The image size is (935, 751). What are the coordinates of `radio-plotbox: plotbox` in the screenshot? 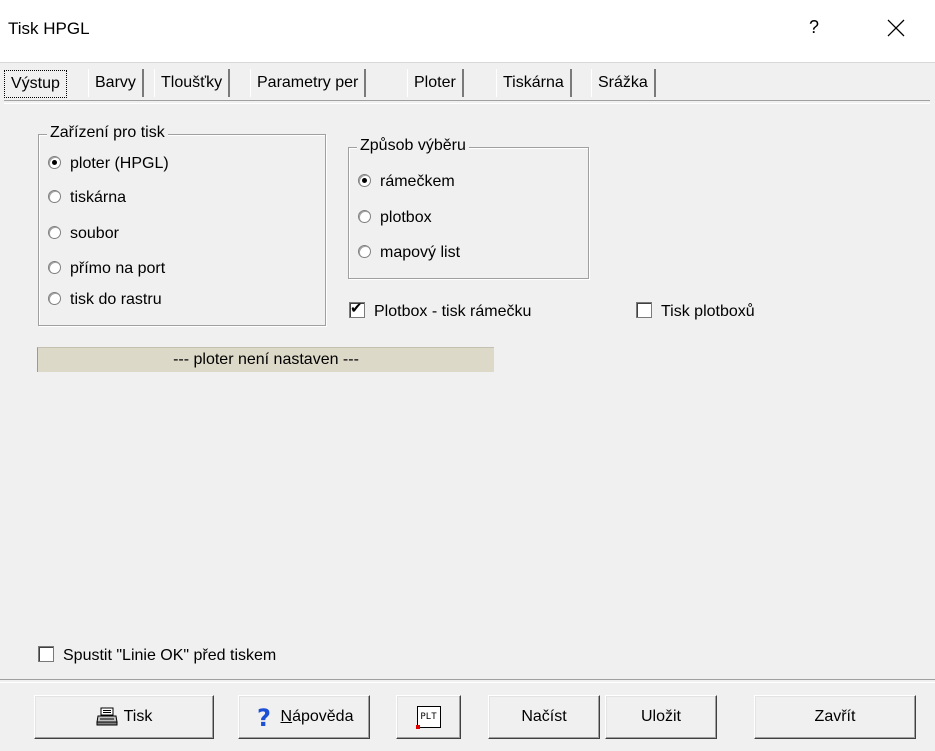 It's located at (395, 218).